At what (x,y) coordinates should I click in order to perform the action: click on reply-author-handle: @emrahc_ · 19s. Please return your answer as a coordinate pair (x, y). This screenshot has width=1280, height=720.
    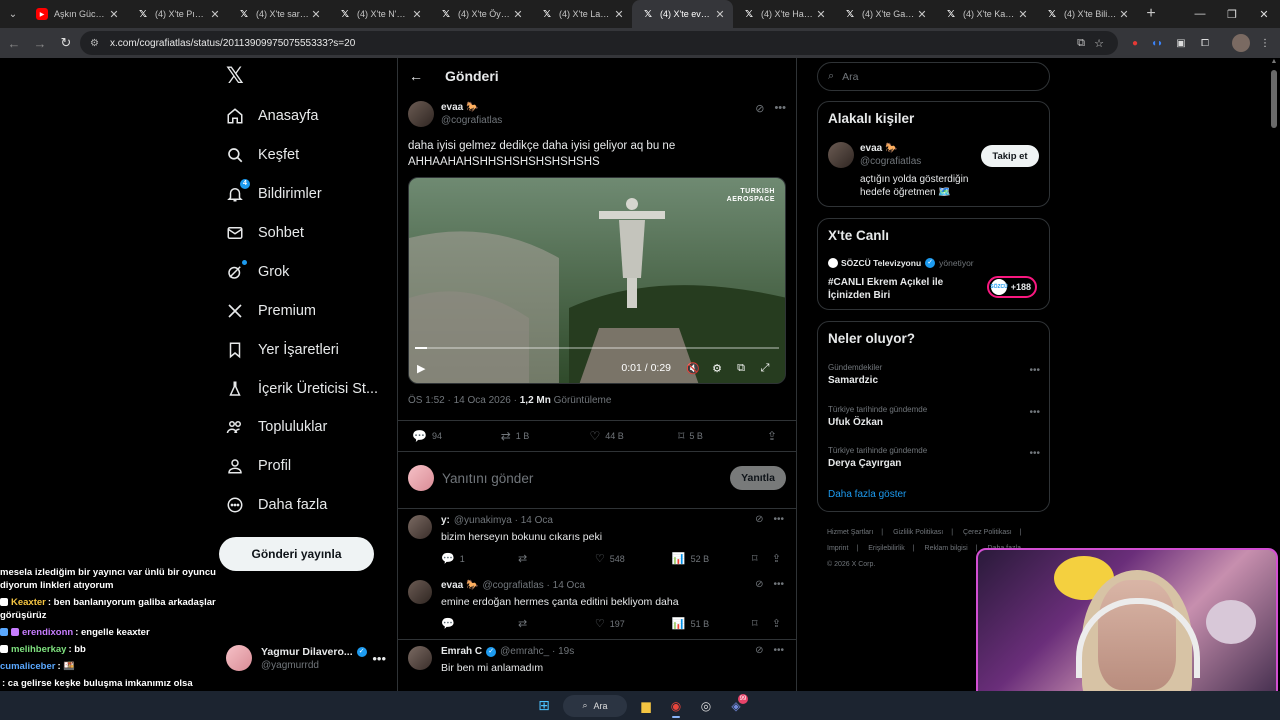
    Looking at the image, I should click on (537, 651).